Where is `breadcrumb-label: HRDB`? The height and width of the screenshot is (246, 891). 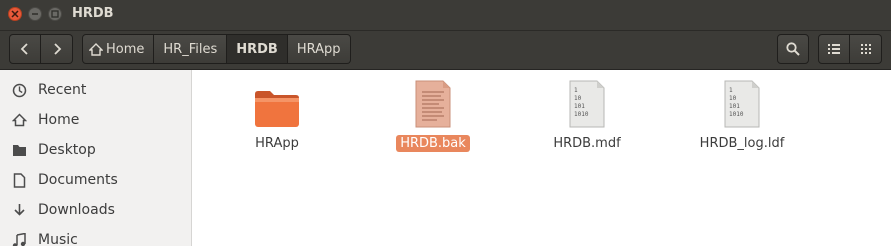
breadcrumb-label: HRDB is located at coordinates (257, 49).